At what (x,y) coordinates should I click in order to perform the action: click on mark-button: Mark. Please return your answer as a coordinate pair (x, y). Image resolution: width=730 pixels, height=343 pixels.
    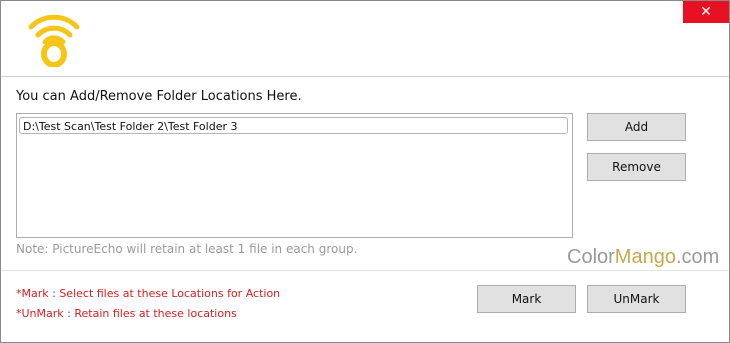
    Looking at the image, I should click on (526, 299).